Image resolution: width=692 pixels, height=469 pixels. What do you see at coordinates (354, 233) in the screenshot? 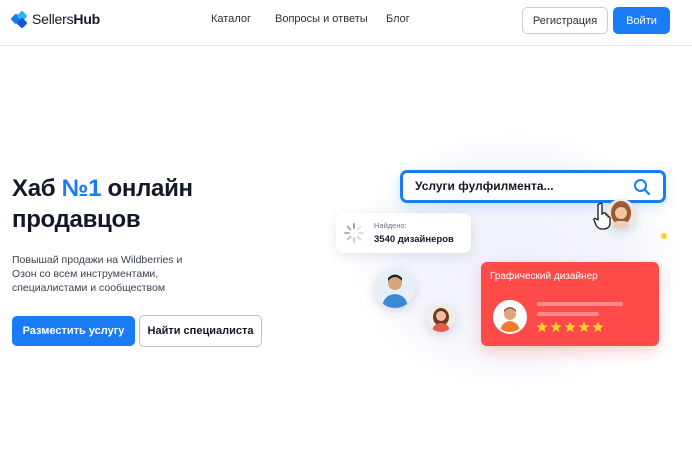
I see `spinner-icon` at bounding box center [354, 233].